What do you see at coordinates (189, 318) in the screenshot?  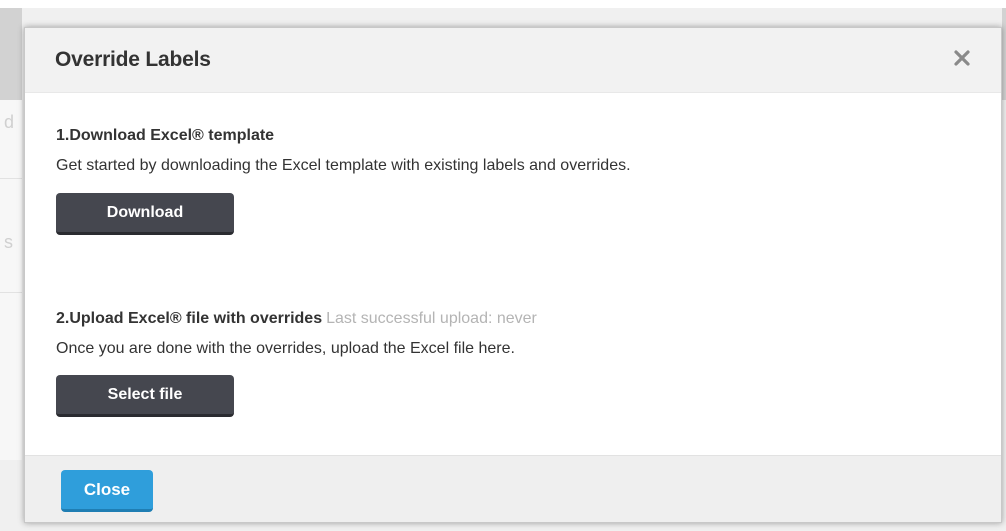 I see `step2-title-text: 2.Upload Excel® file with overrides` at bounding box center [189, 318].